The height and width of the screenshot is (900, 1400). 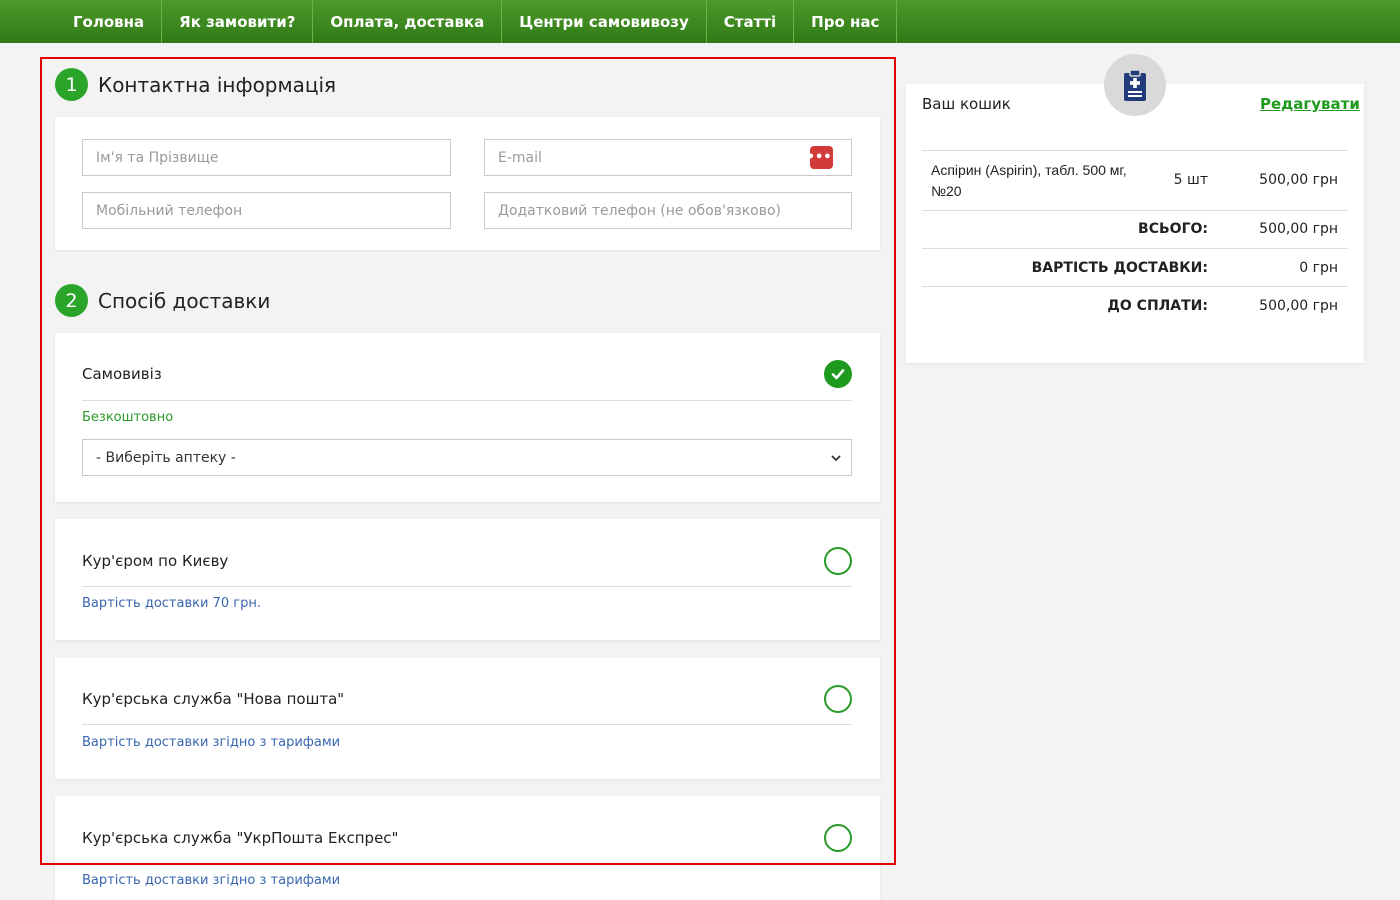 What do you see at coordinates (1298, 306) in the screenshot?
I see `cart-pay-value: 500,00 грн` at bounding box center [1298, 306].